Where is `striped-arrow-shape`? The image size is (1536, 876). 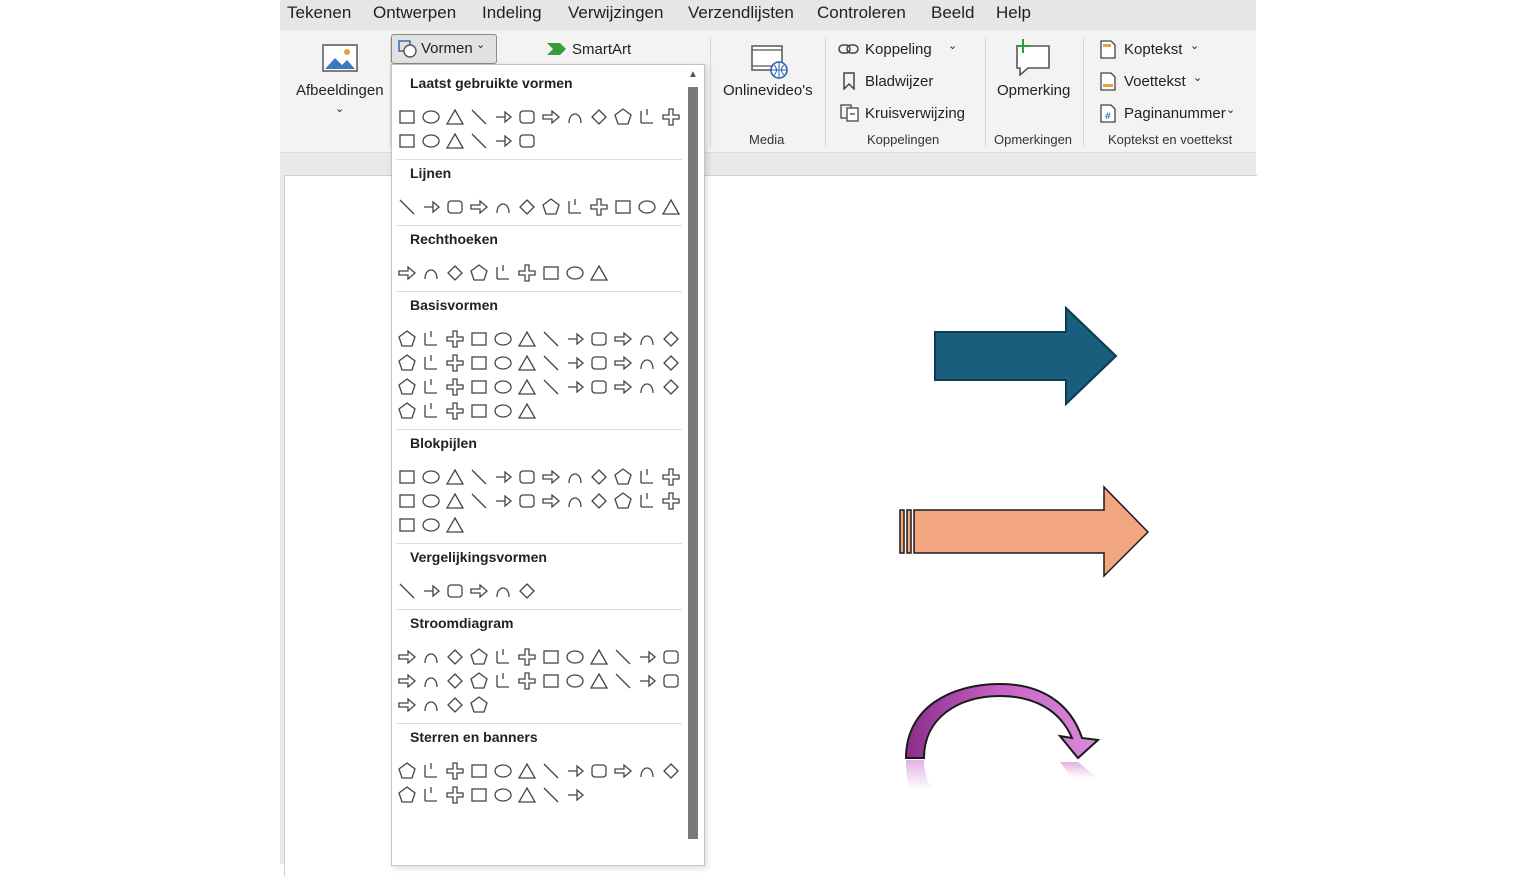
striped-arrow-shape is located at coordinates (1025, 532).